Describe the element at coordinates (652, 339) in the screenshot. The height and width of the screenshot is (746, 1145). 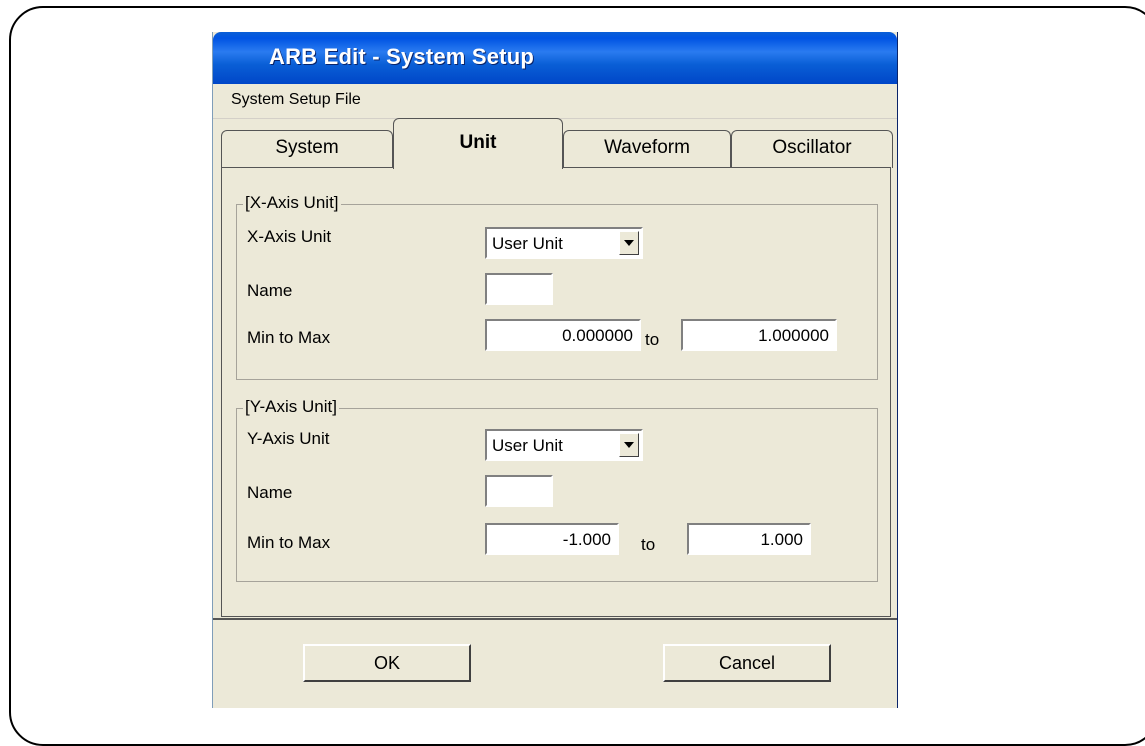
I see `x-axis-to-label: to` at that location.